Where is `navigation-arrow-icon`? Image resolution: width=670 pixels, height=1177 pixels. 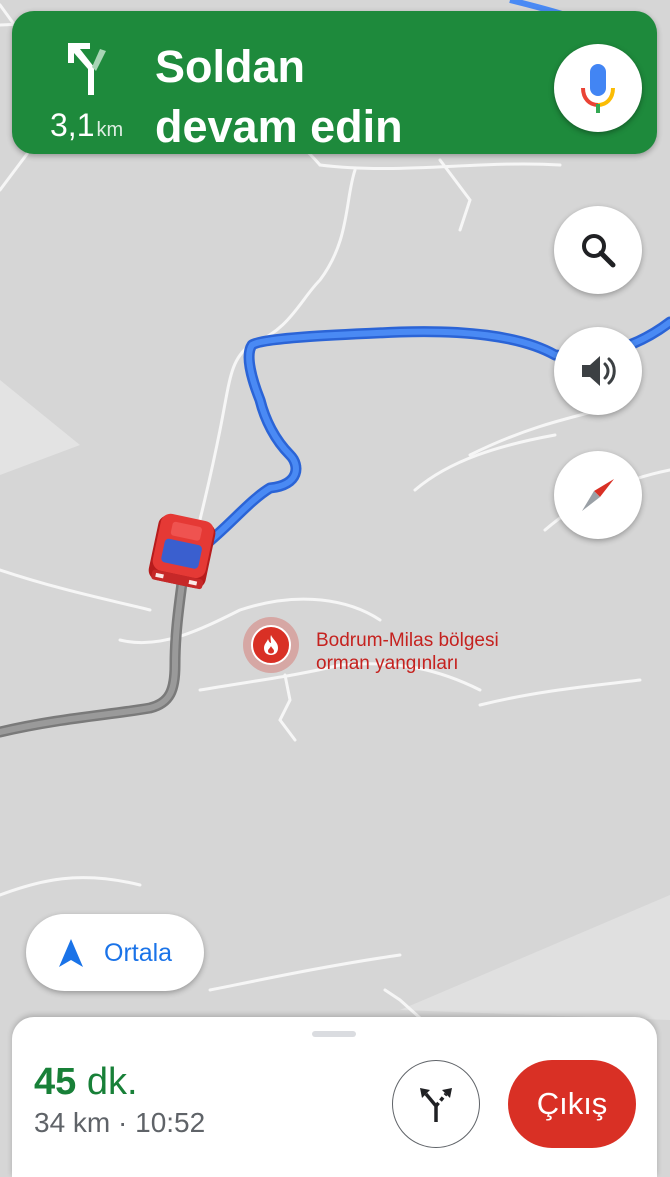 navigation-arrow-icon is located at coordinates (71, 953).